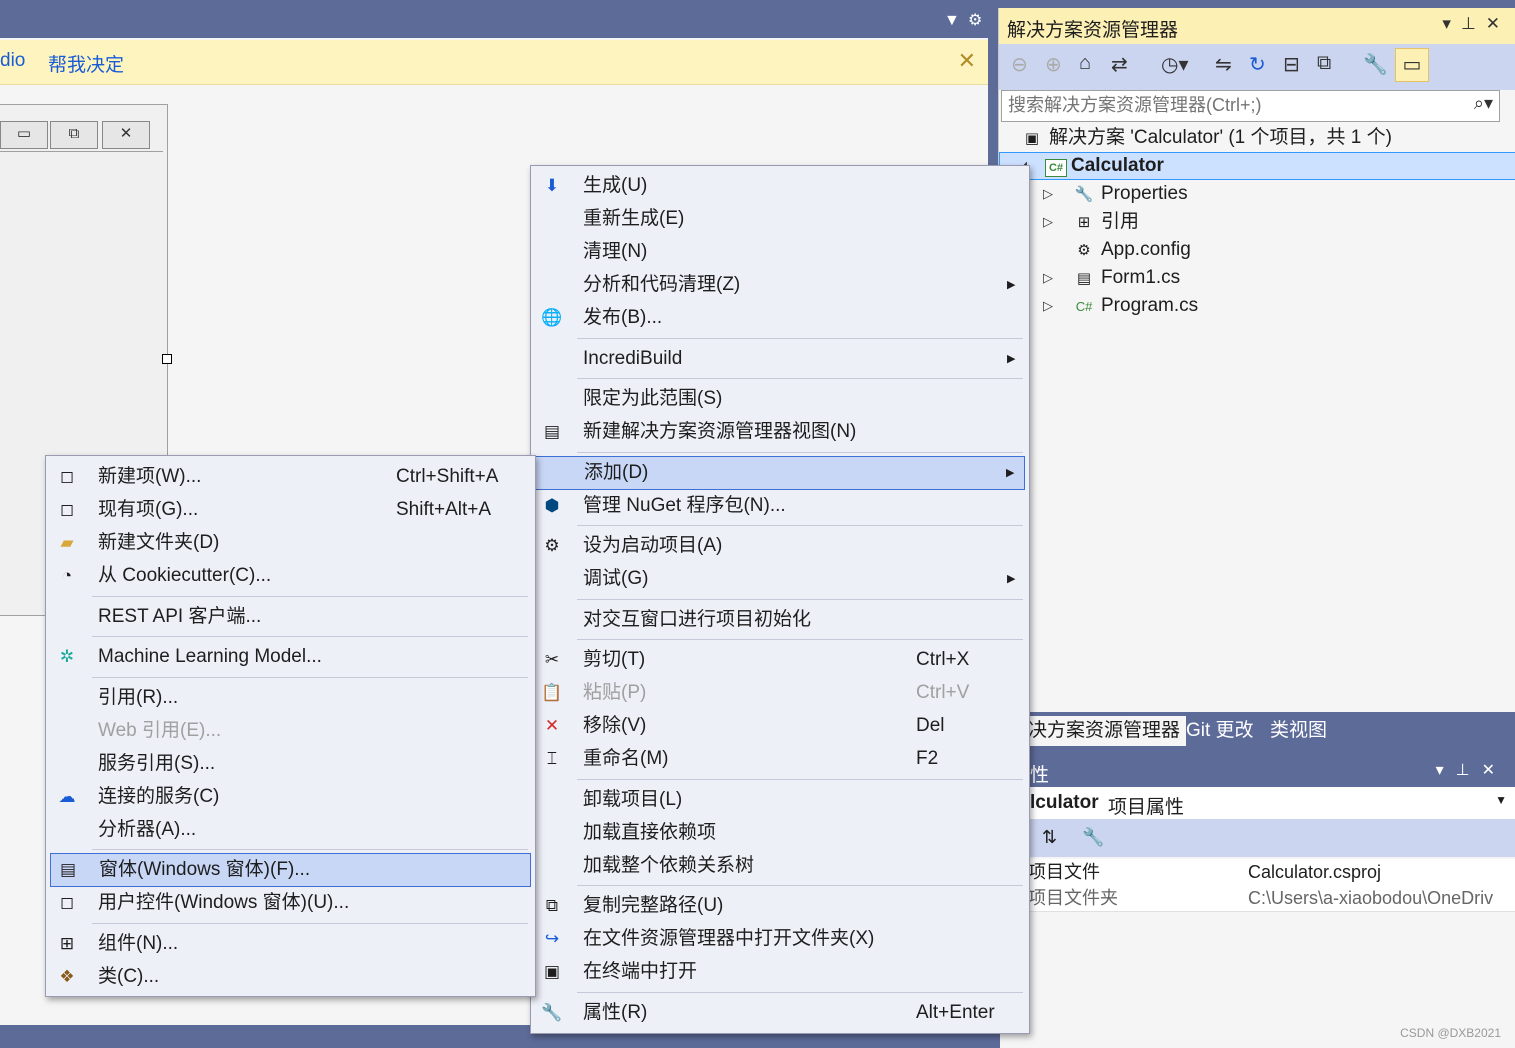 The width and height of the screenshot is (1515, 1048). Describe the element at coordinates (779, 546) in the screenshot. I see `menu-item-set-startup: ⚙ 设为启动项目(A)` at that location.